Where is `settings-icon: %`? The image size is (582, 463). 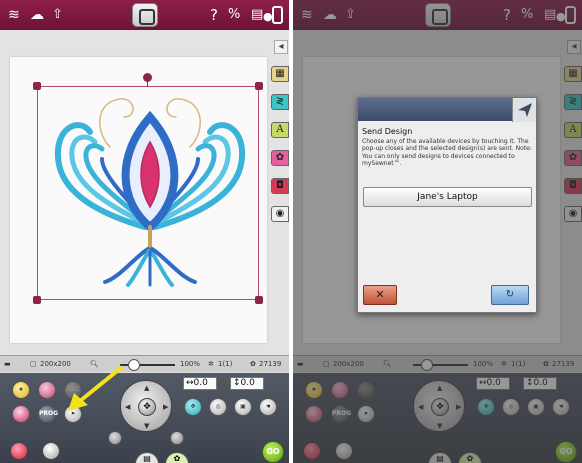 settings-icon: % is located at coordinates (234, 15).